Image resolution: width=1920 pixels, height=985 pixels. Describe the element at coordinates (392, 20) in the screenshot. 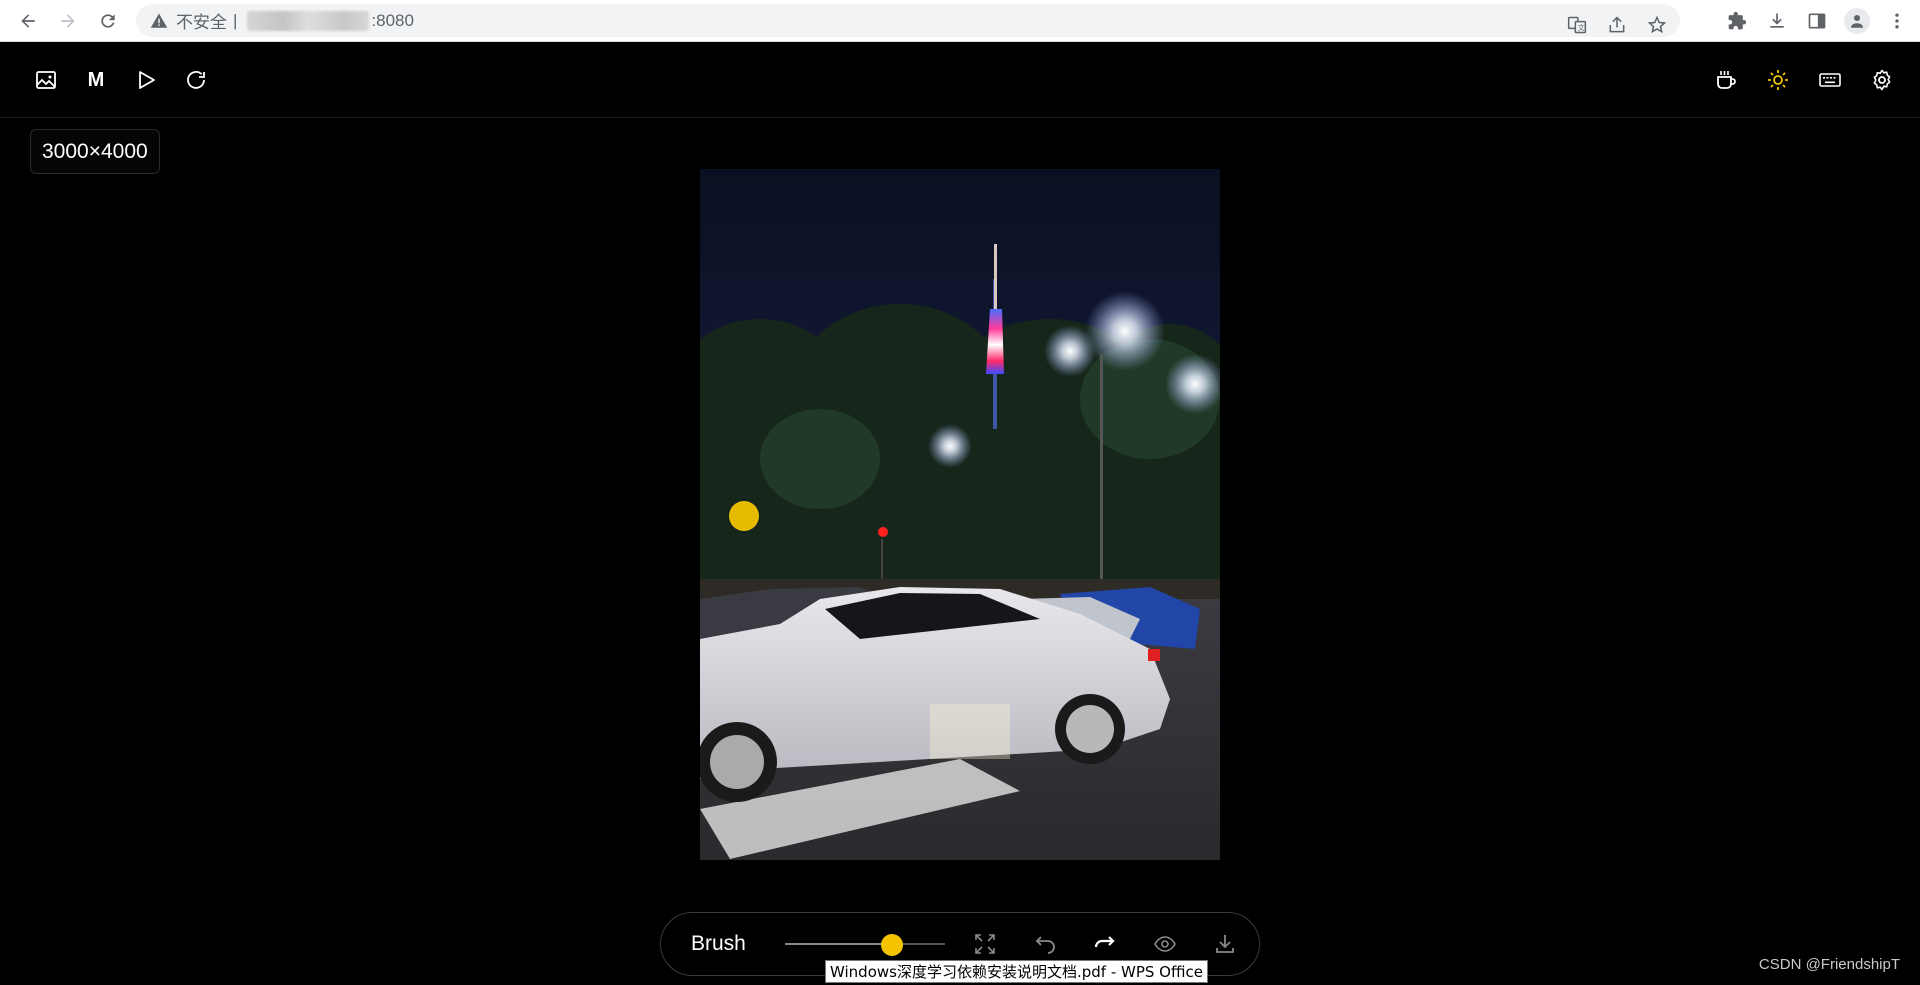

I see `url-port: :8080` at that location.